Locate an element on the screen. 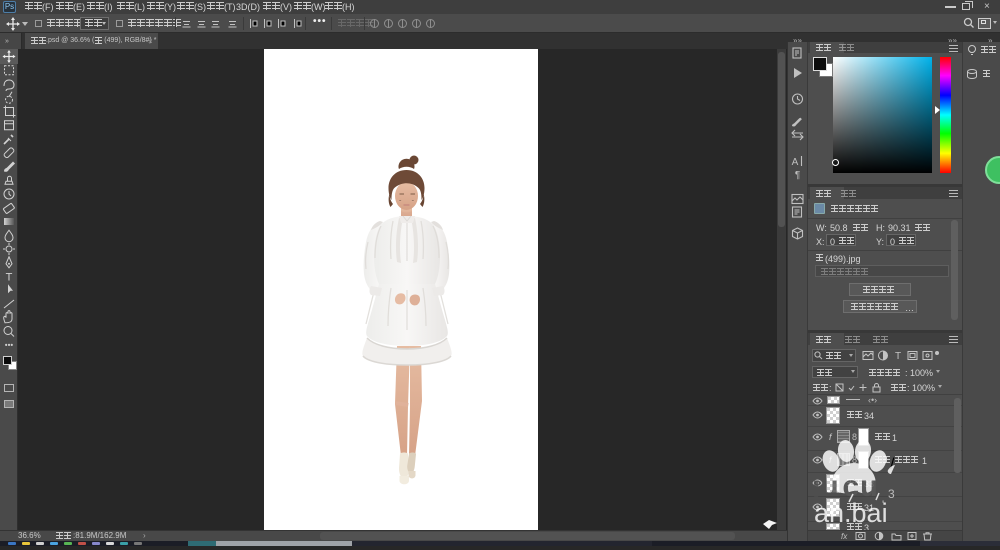 The height and width of the screenshot is (550, 1000). svg-text: 3 is located at coordinates (891, 494).